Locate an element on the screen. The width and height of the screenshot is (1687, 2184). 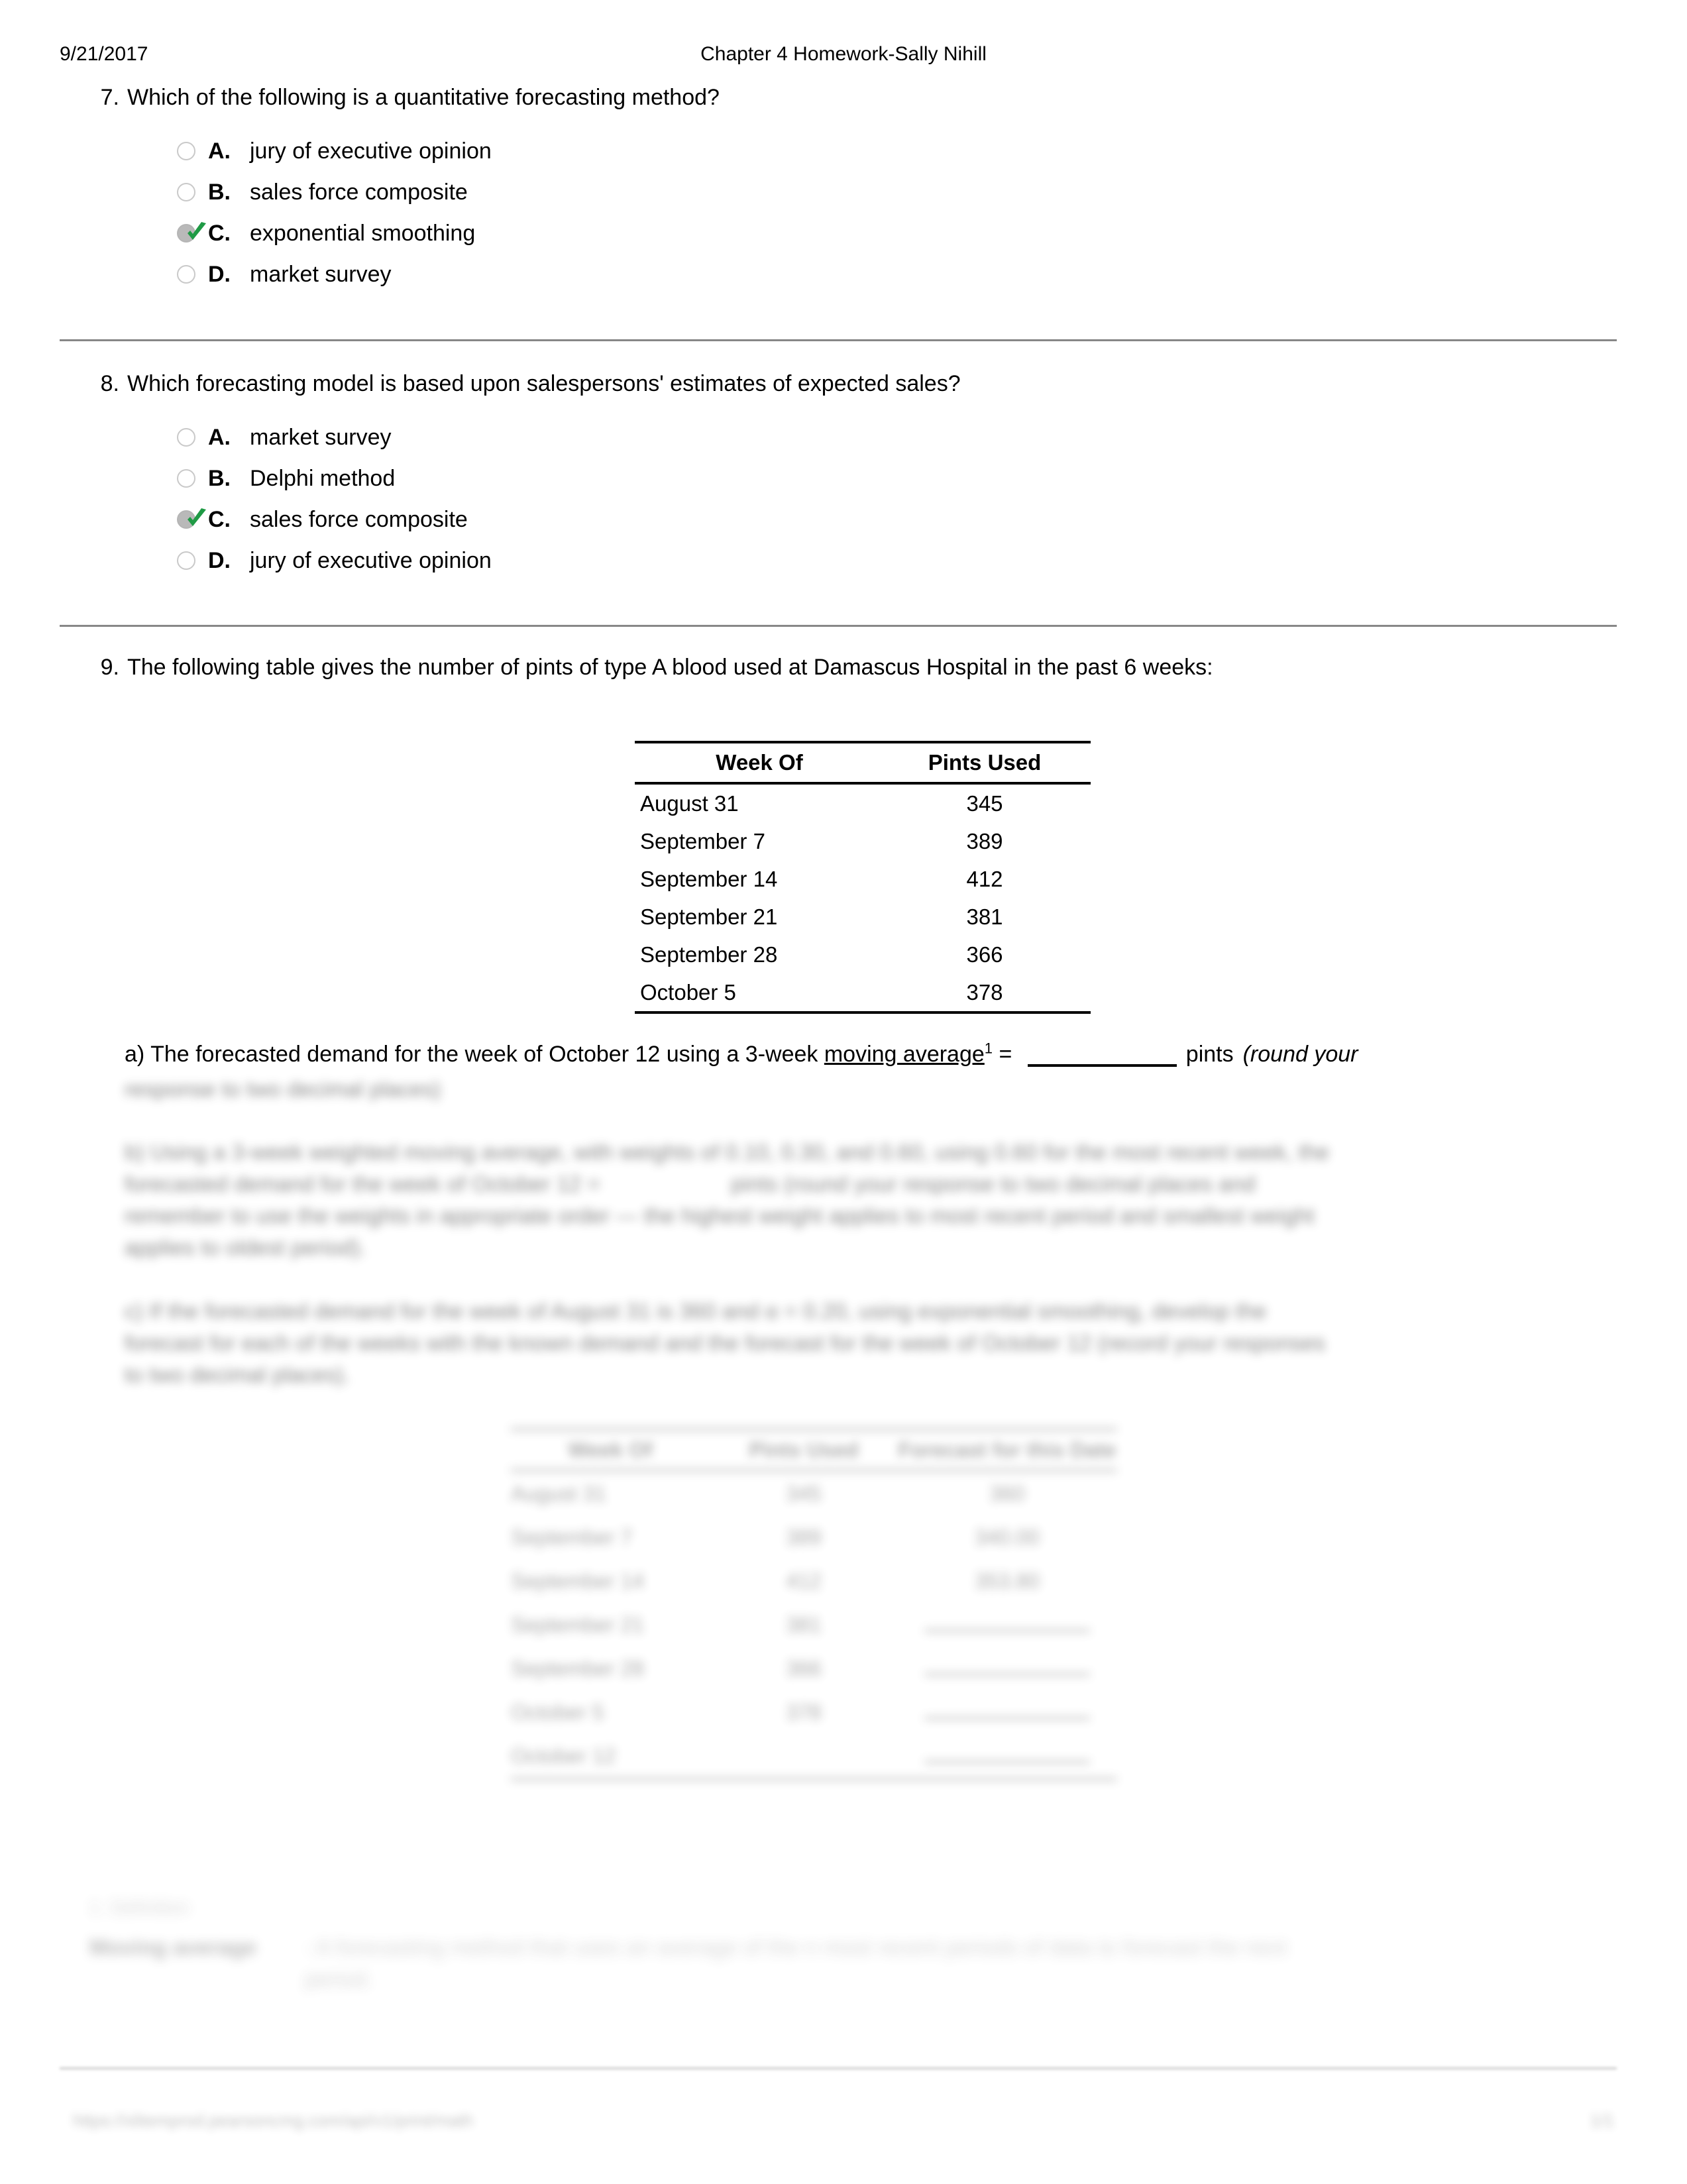
option-7-c: C. exponential smoothing is located at coordinates (877, 233).